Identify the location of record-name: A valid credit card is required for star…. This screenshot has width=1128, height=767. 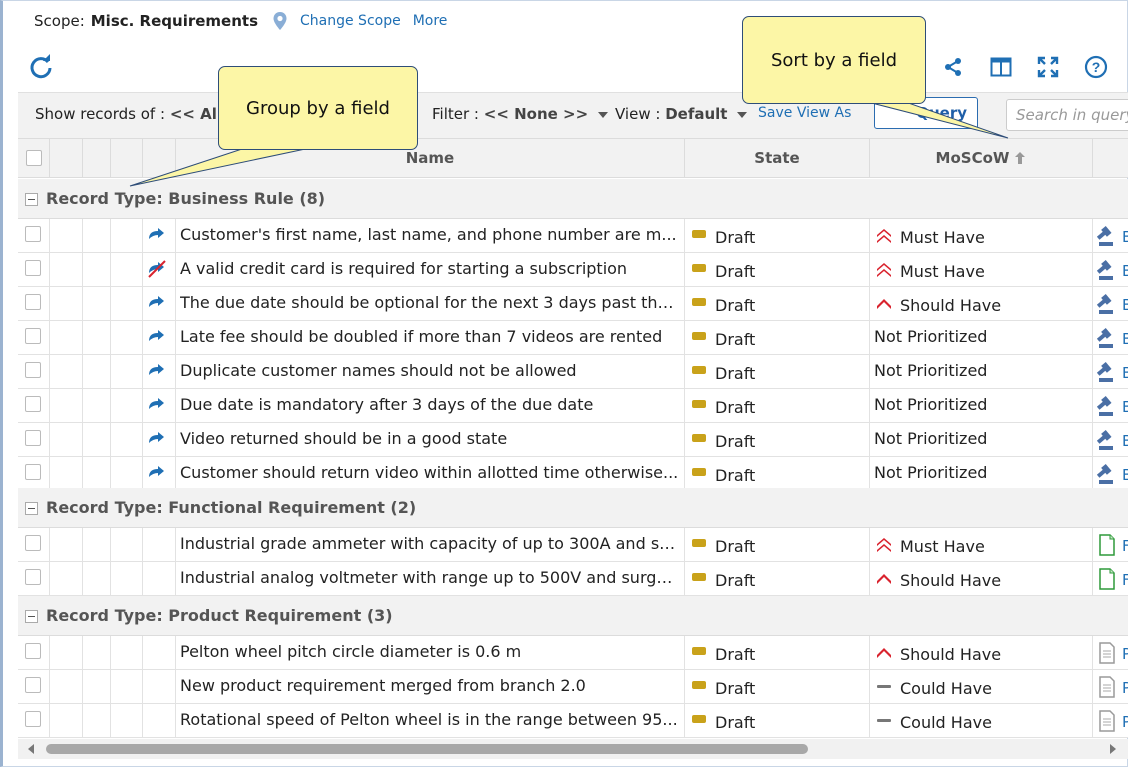
(431, 268).